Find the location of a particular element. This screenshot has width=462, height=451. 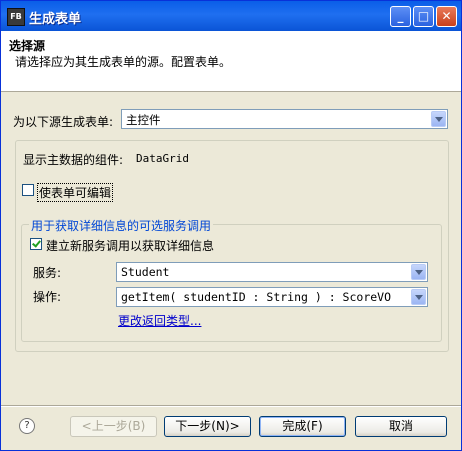

next-button: 下一步(N)> is located at coordinates (207, 426).